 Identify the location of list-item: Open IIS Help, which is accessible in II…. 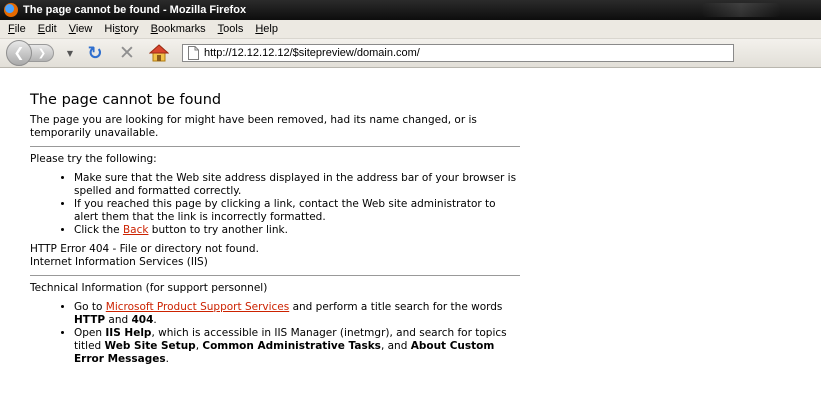
(297, 346).